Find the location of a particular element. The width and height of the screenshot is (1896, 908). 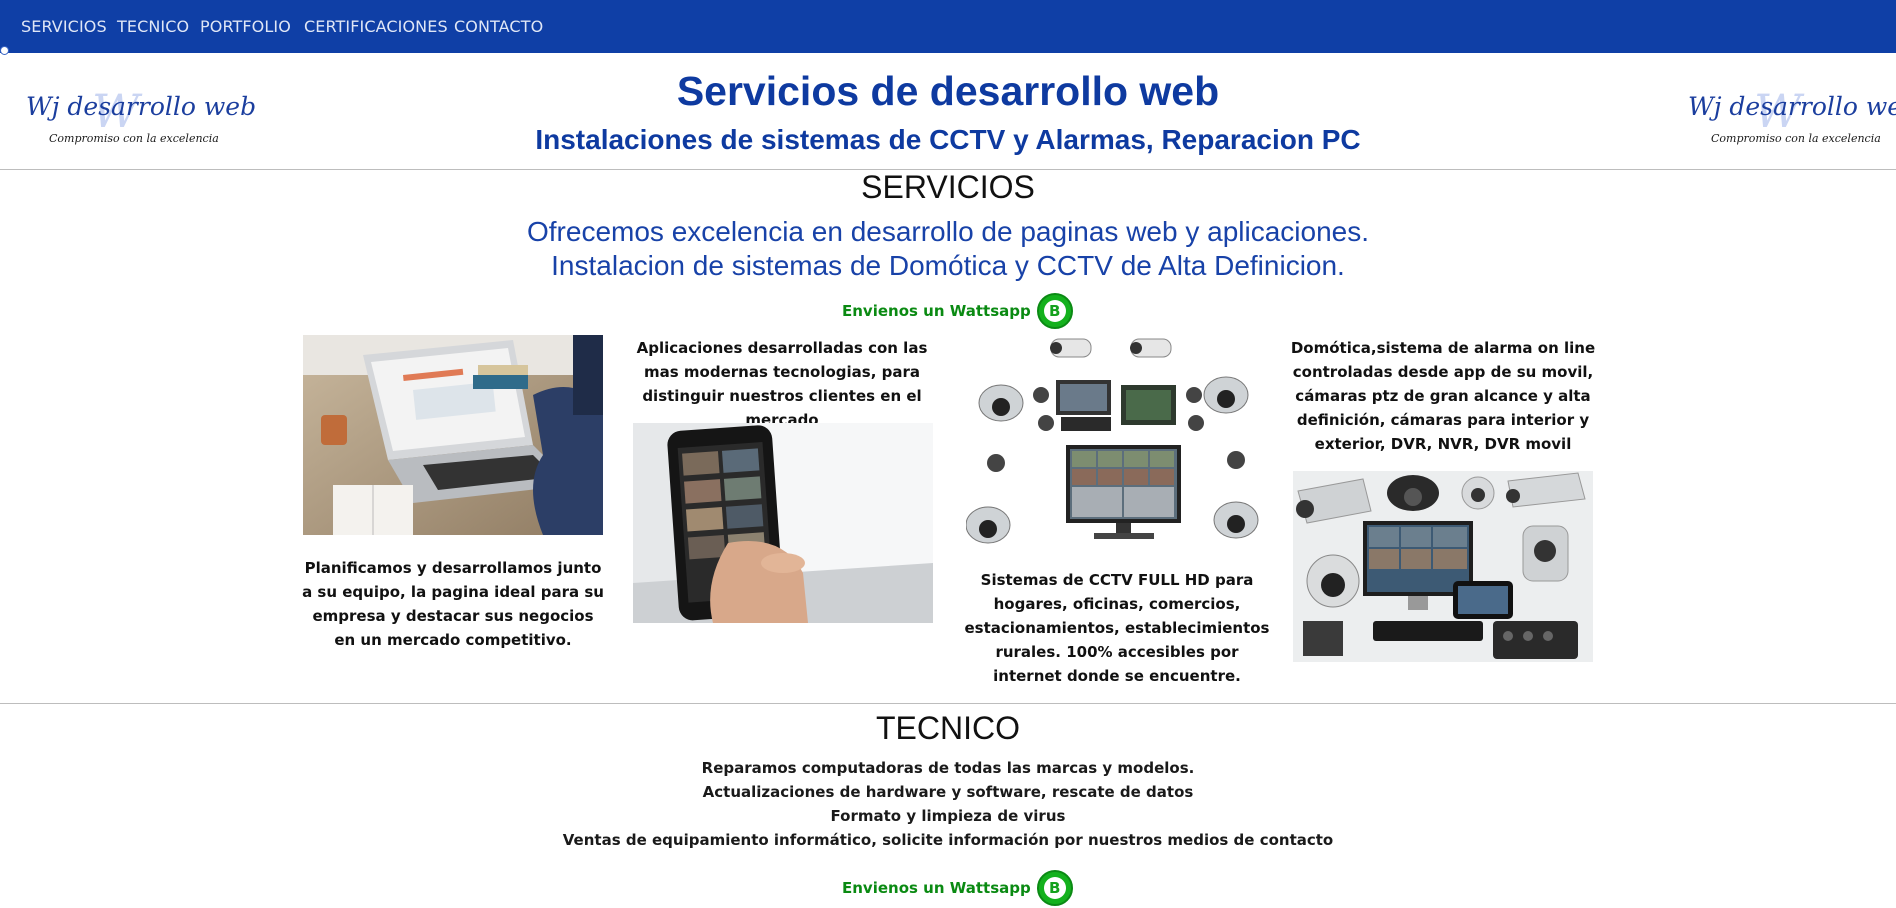

section-title-tecnico: TECNICO is located at coordinates (948, 728).